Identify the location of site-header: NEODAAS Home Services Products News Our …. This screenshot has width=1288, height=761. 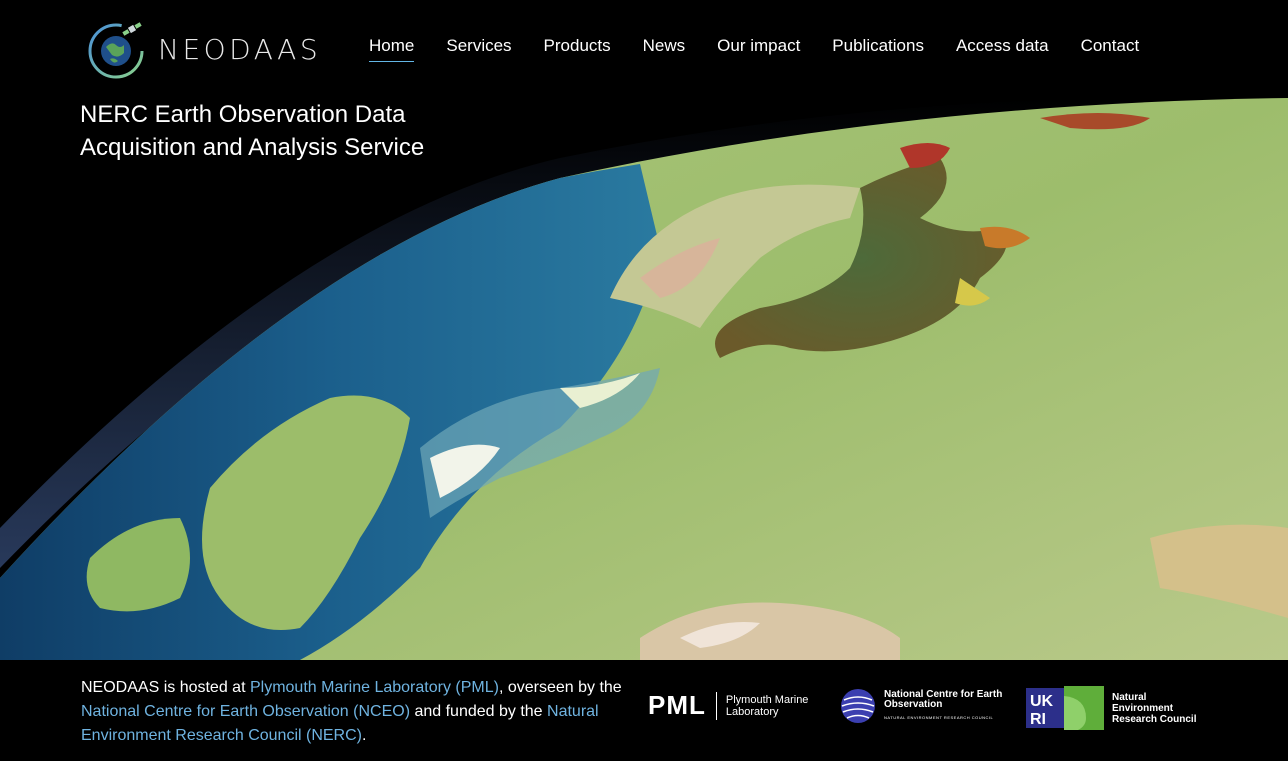
(644, 49).